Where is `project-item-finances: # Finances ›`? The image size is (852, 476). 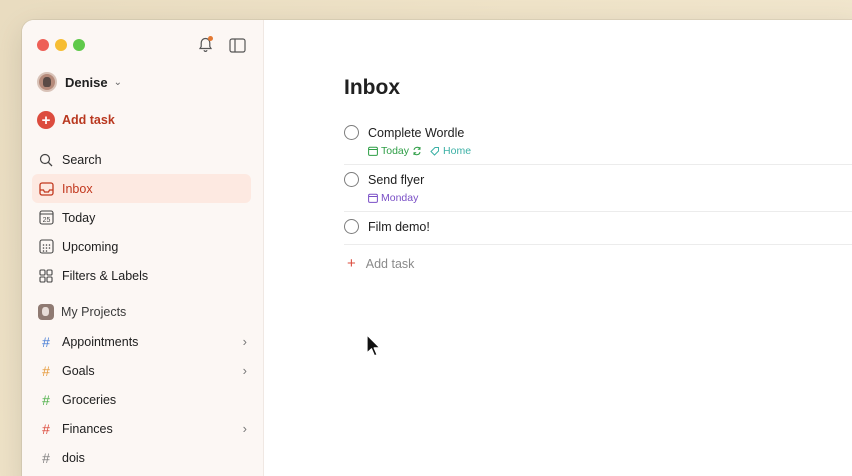 project-item-finances: # Finances › is located at coordinates (141, 428).